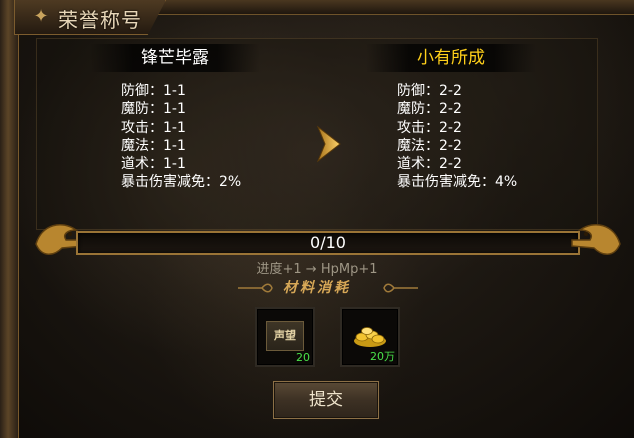  Describe the element at coordinates (317, 288) in the screenshot. I see `materials-title: 材料消耗` at that location.